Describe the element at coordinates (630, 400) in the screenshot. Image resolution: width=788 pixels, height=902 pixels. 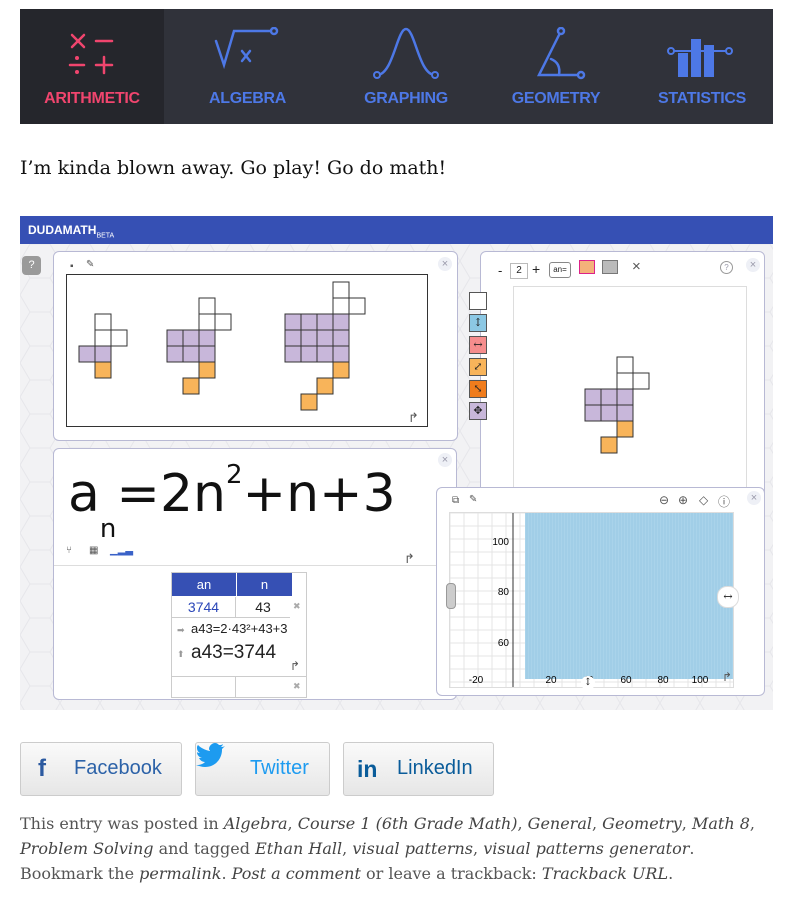
I see `builder-canvas` at that location.